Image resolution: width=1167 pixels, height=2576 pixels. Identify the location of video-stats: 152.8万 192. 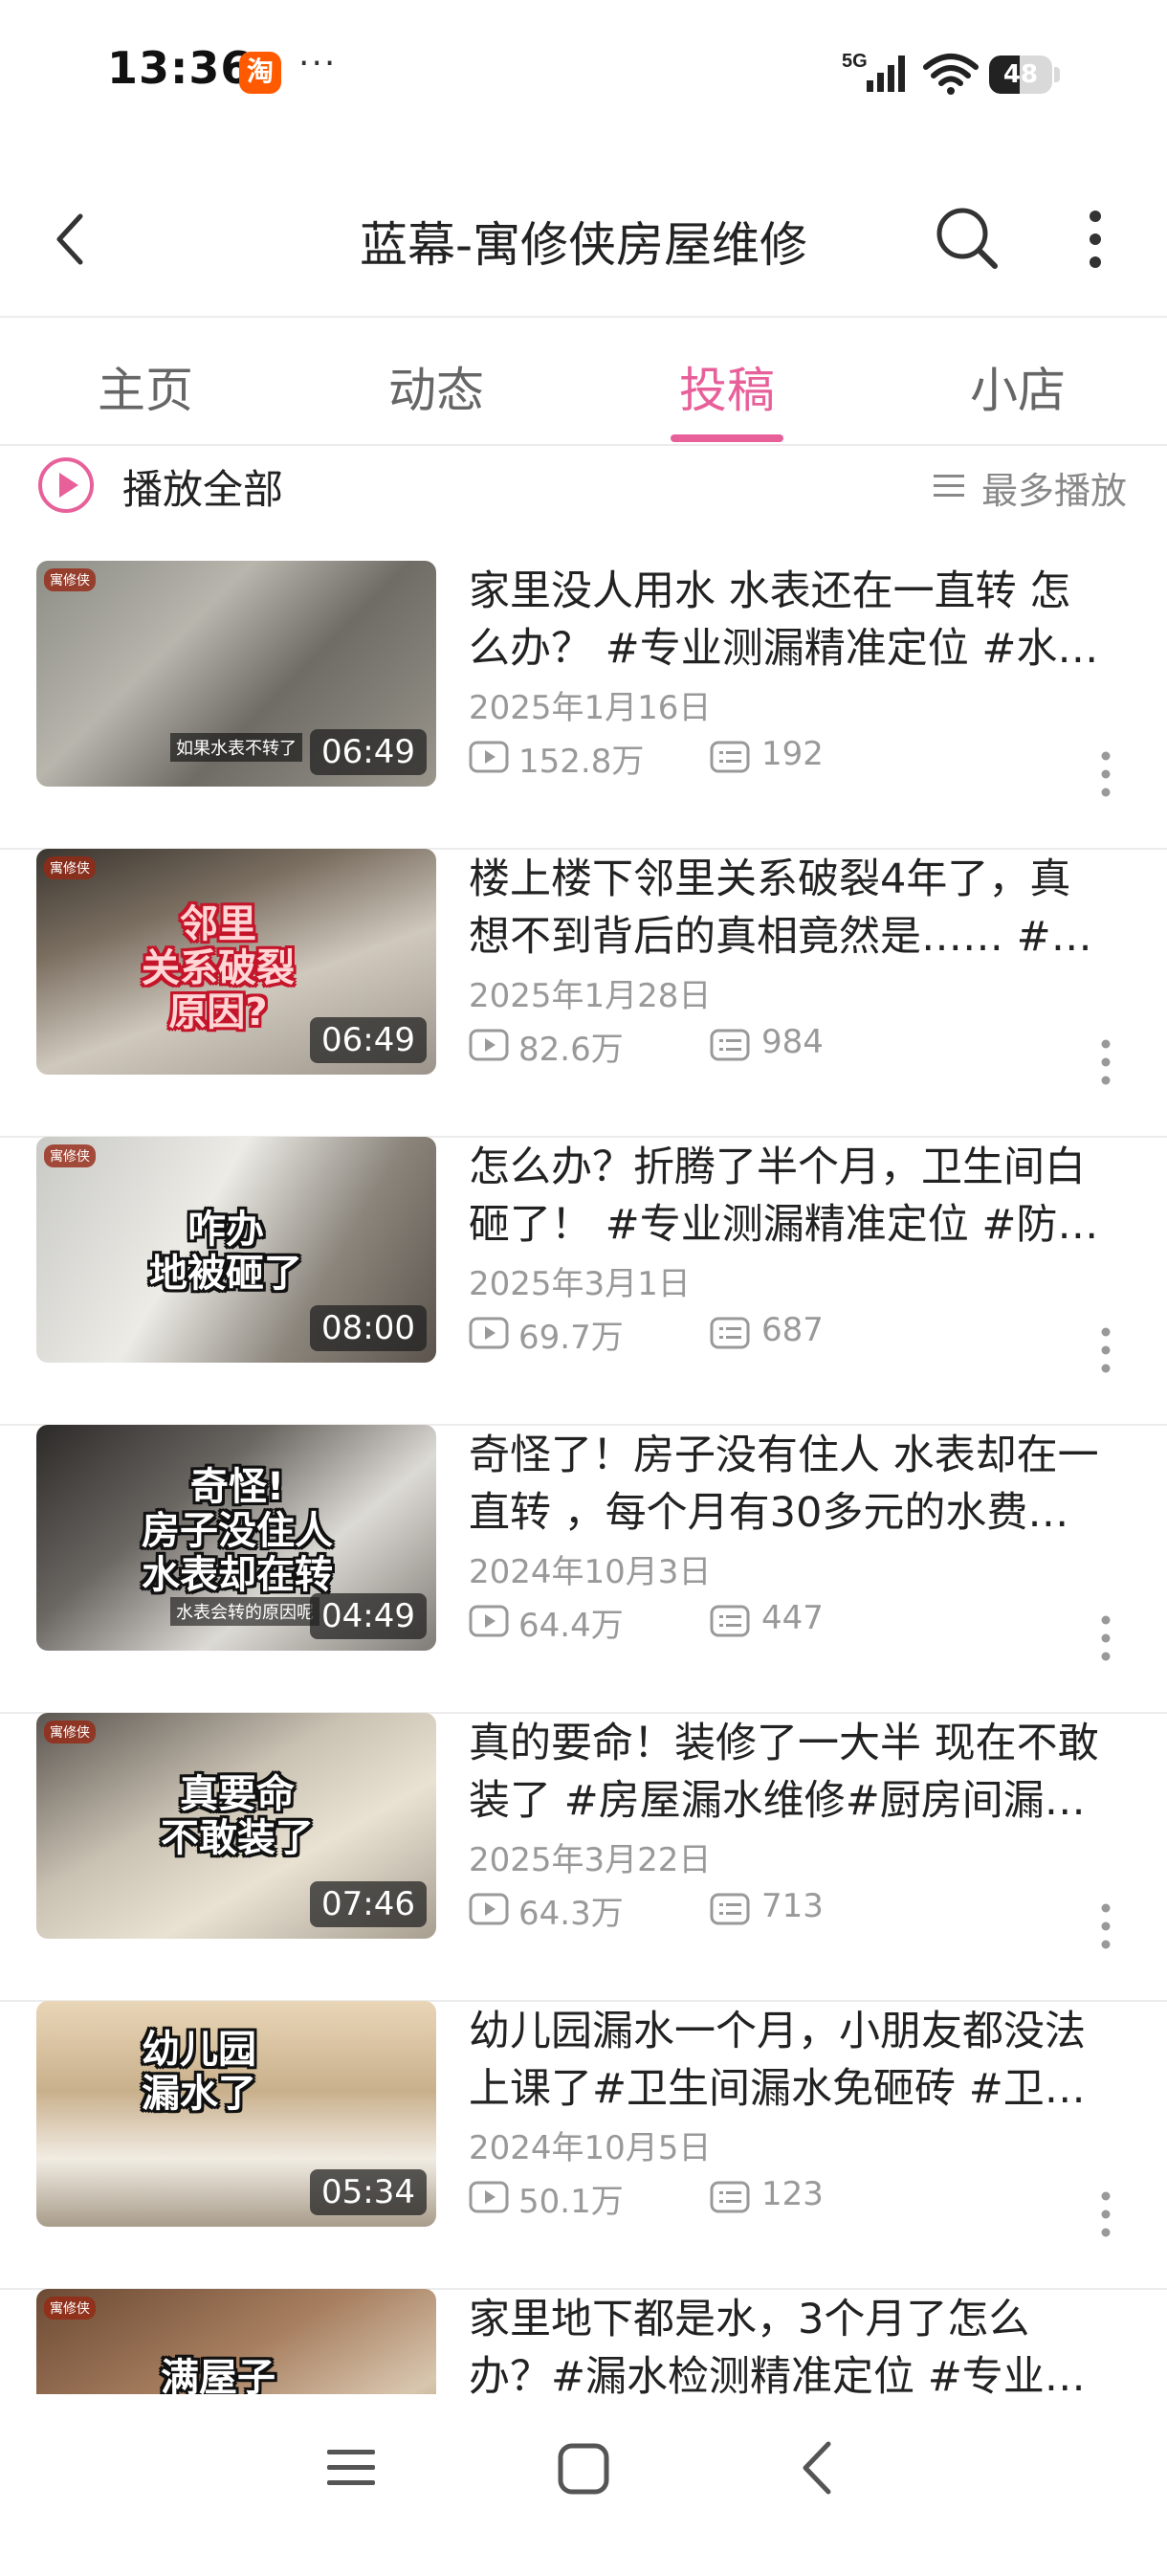
(803, 757).